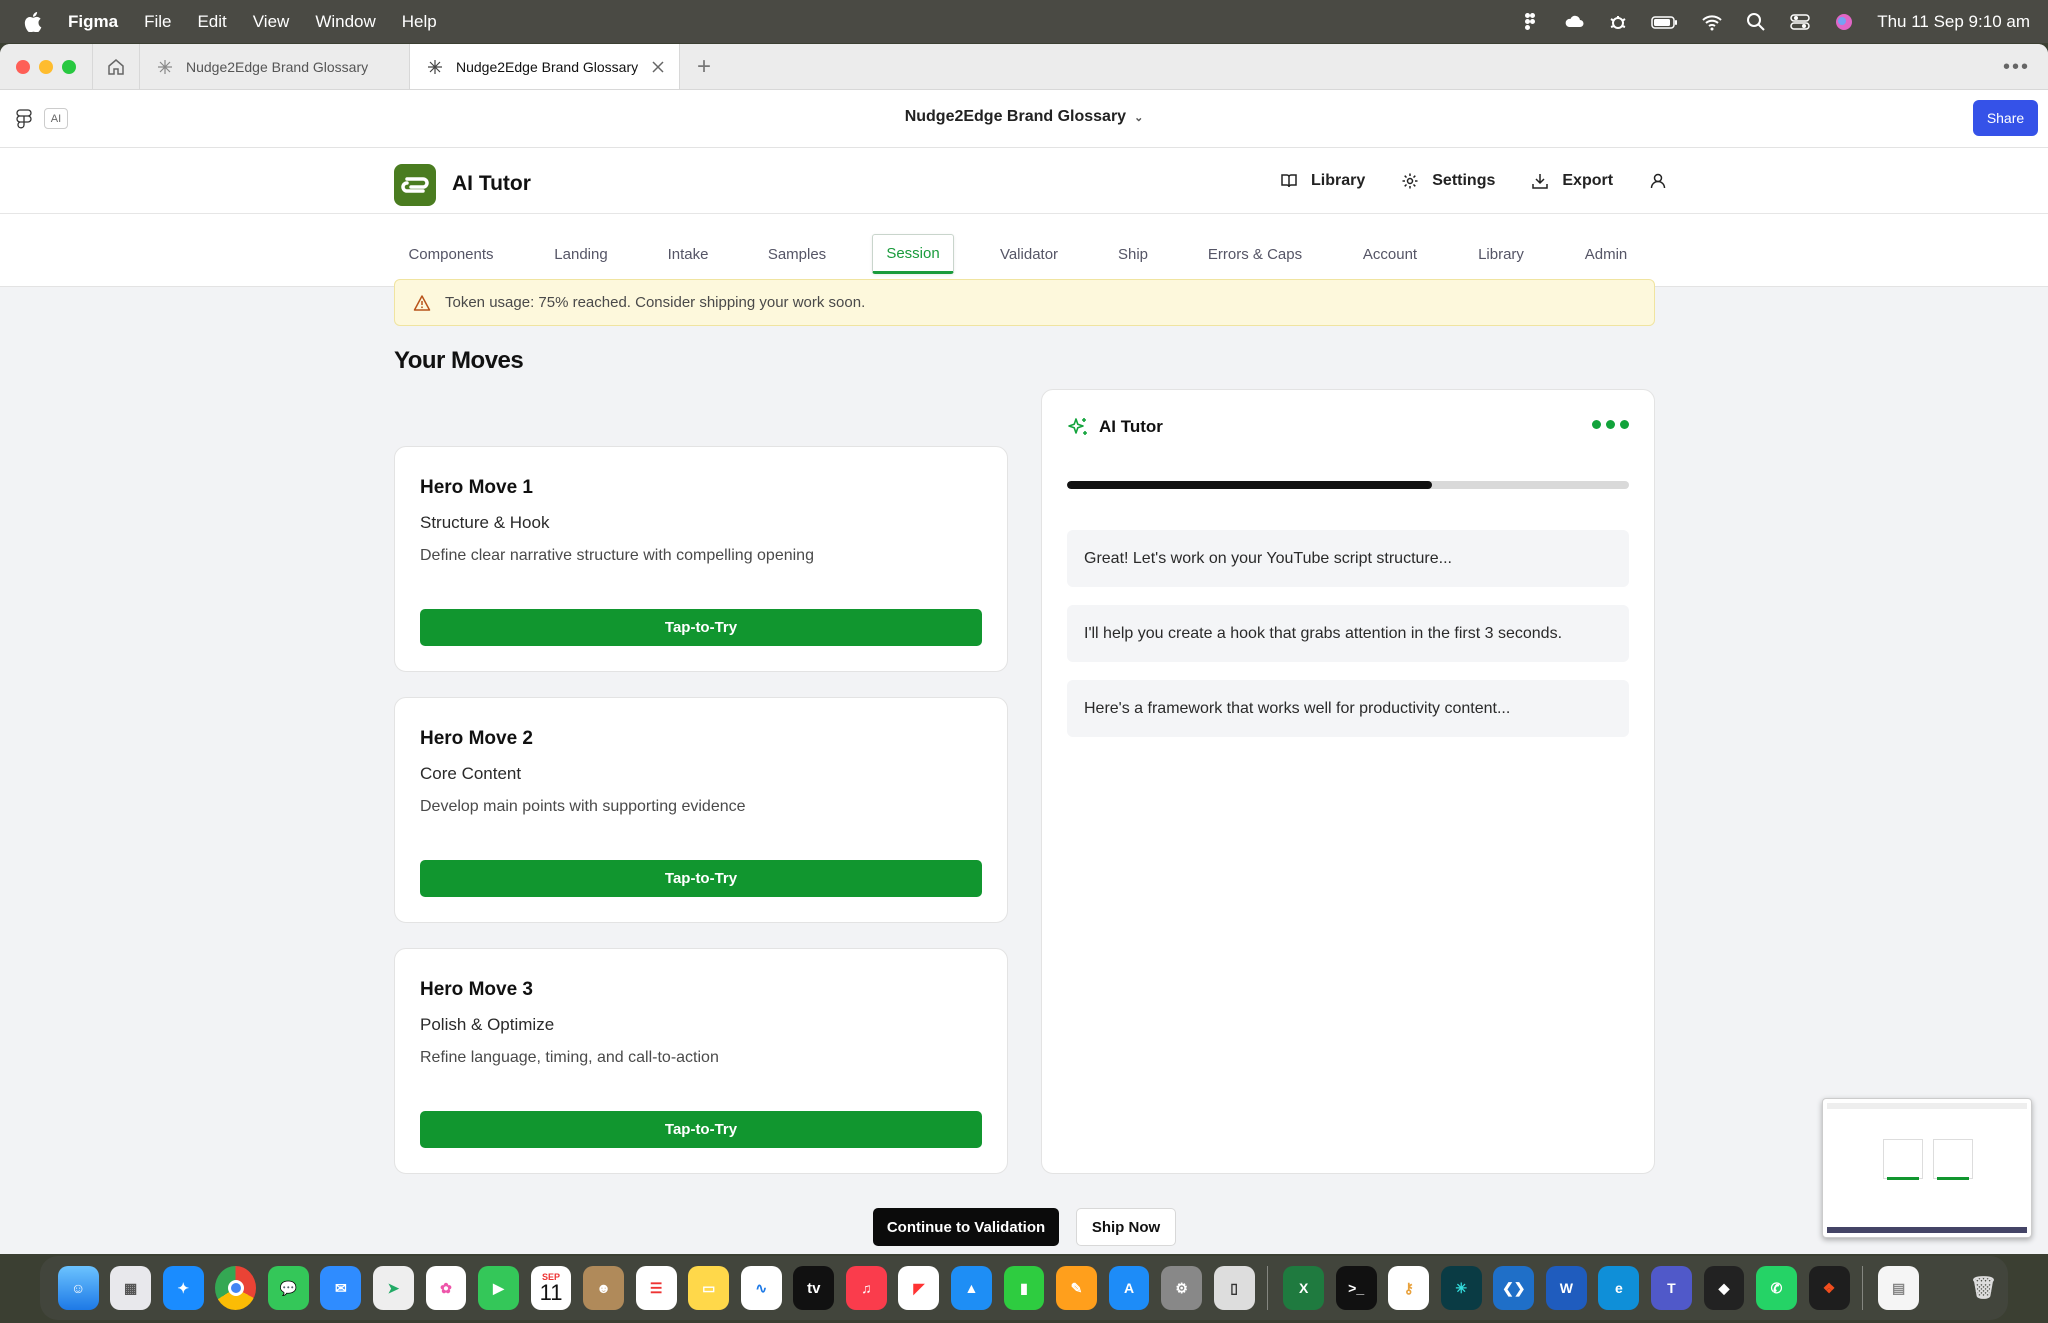  Describe the element at coordinates (919, 1288) in the screenshot. I see `news-icon: ◤` at that location.